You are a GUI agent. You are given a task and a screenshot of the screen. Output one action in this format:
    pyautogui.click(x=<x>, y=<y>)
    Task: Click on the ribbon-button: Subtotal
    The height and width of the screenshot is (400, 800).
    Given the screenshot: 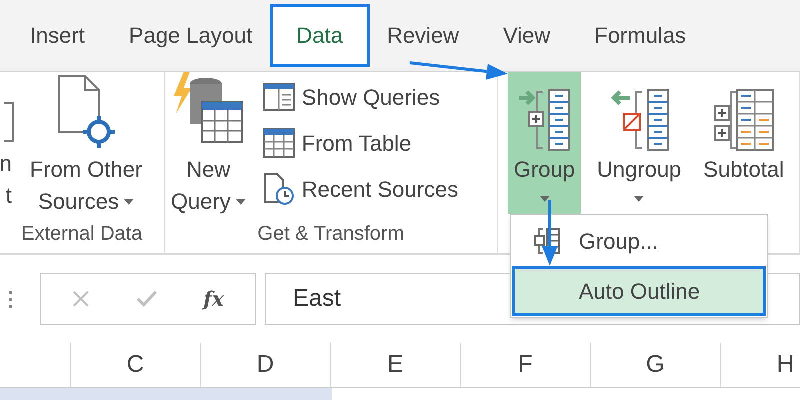 What is the action you would take?
    pyautogui.click(x=744, y=143)
    